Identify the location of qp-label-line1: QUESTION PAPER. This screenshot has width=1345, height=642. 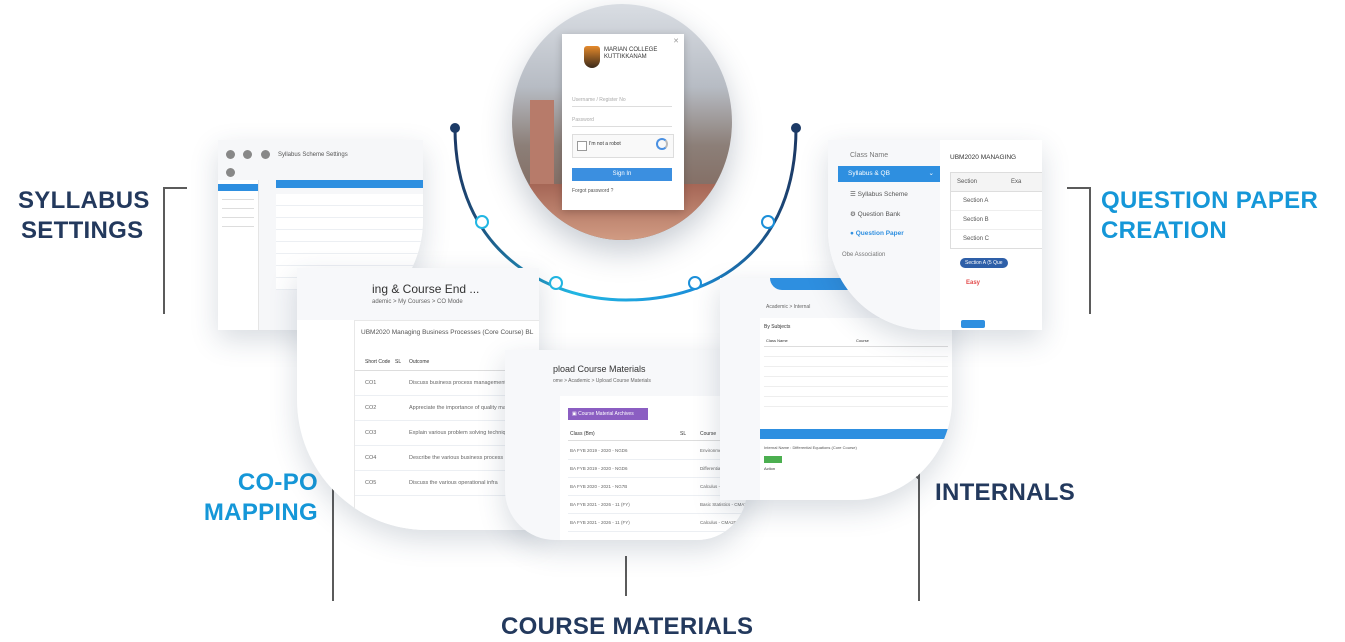
(1210, 200).